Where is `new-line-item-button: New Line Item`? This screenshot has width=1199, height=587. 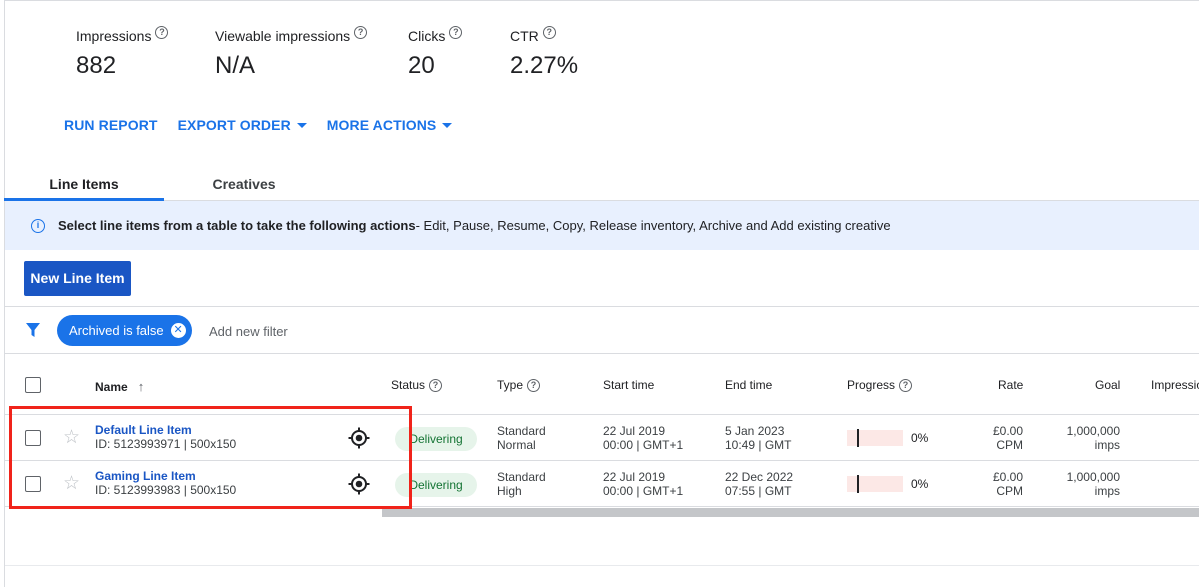 new-line-item-button: New Line Item is located at coordinates (77, 278).